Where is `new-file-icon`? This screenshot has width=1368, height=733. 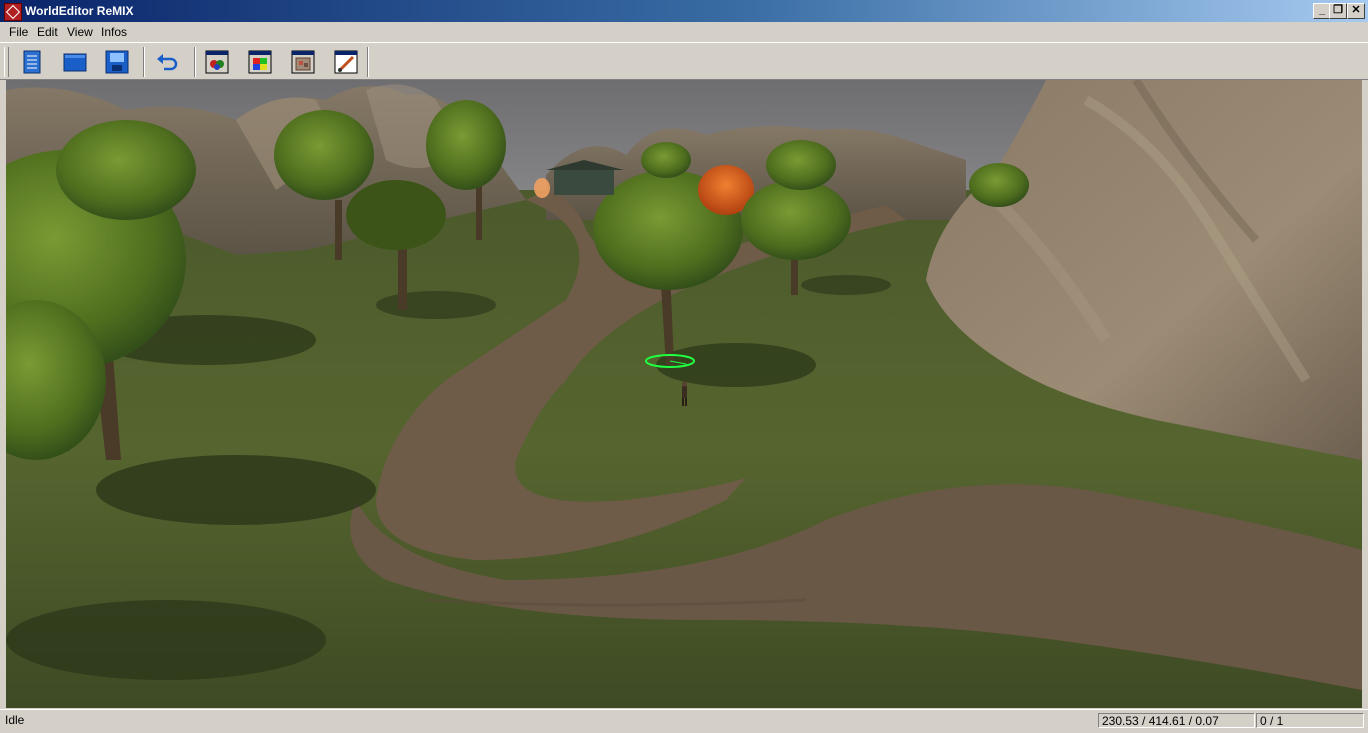 new-file-icon is located at coordinates (32, 62).